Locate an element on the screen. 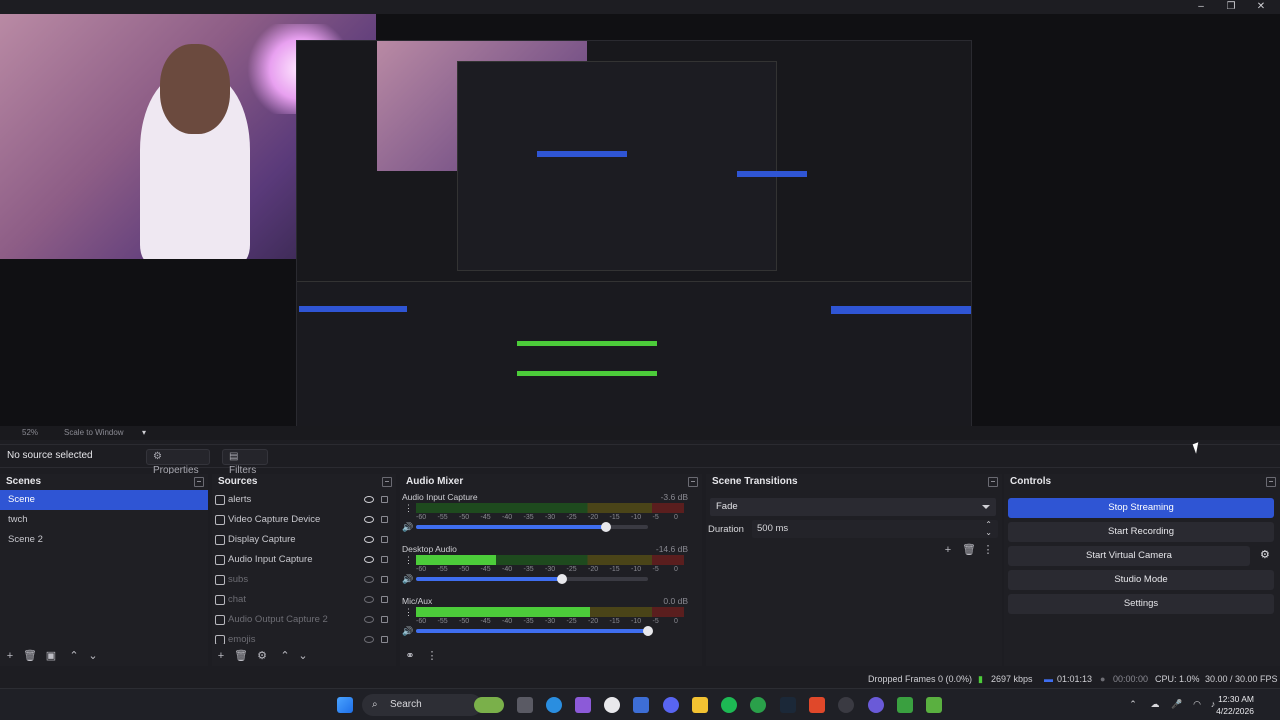 The height and width of the screenshot is (720, 1280). chatgpt-icon is located at coordinates (612, 705).